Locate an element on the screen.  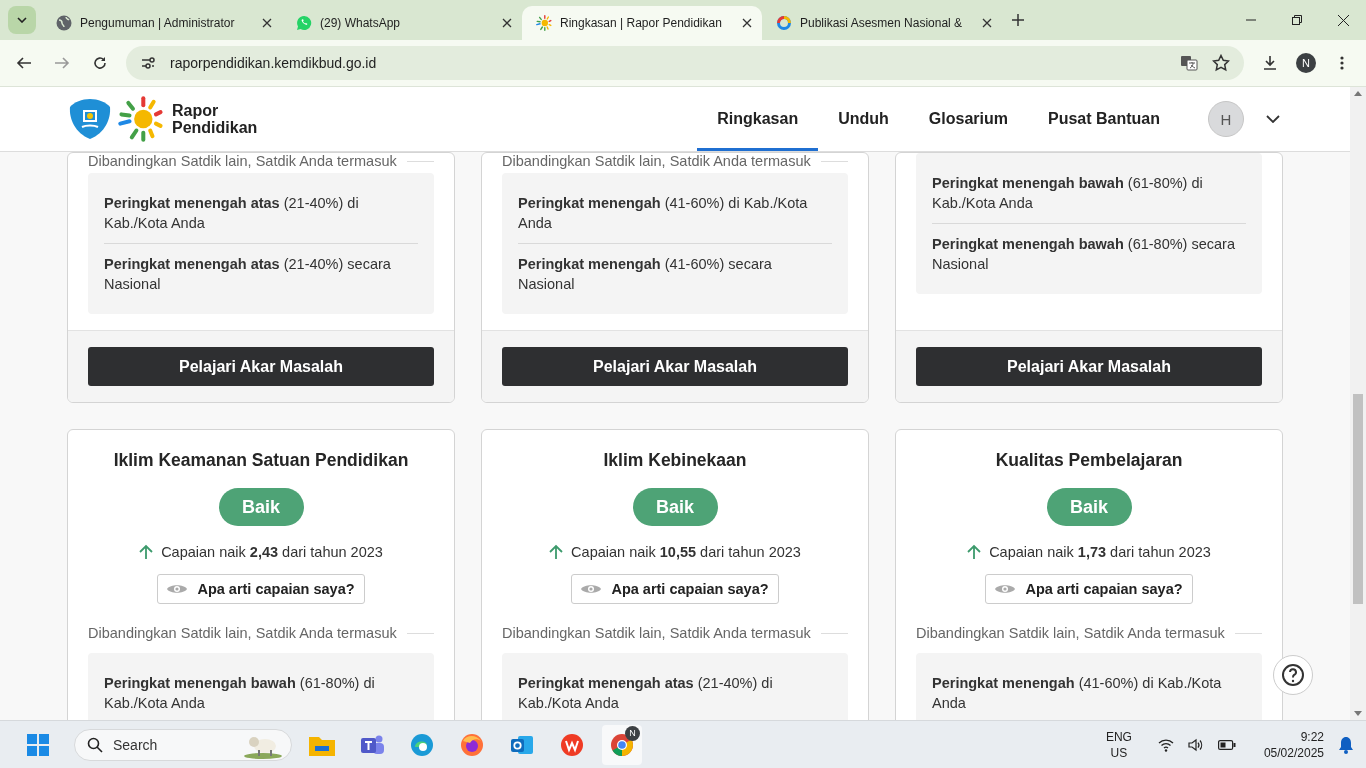
ring-logo-icon is located at coordinates (784, 23).